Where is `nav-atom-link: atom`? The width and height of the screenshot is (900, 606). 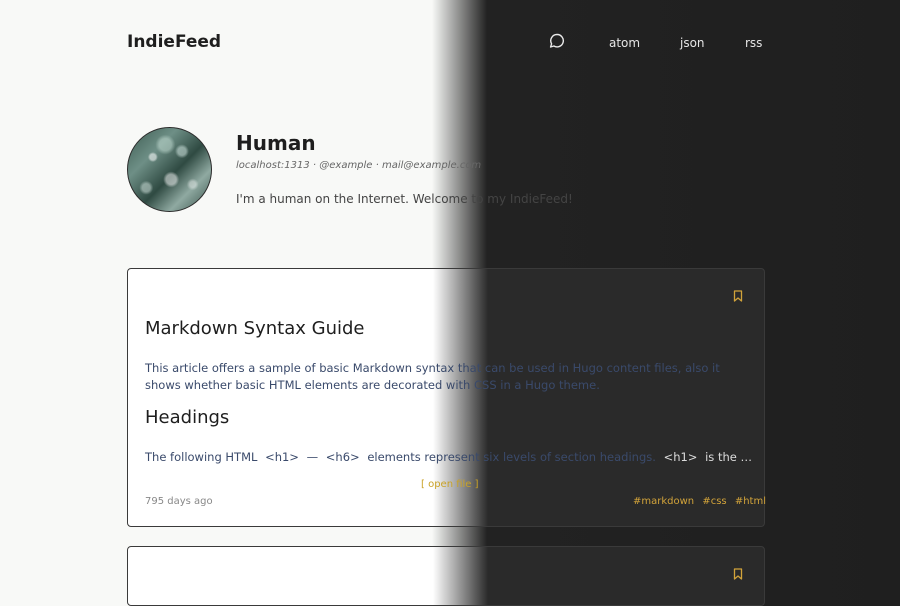 nav-atom-link: atom is located at coordinates (624, 43).